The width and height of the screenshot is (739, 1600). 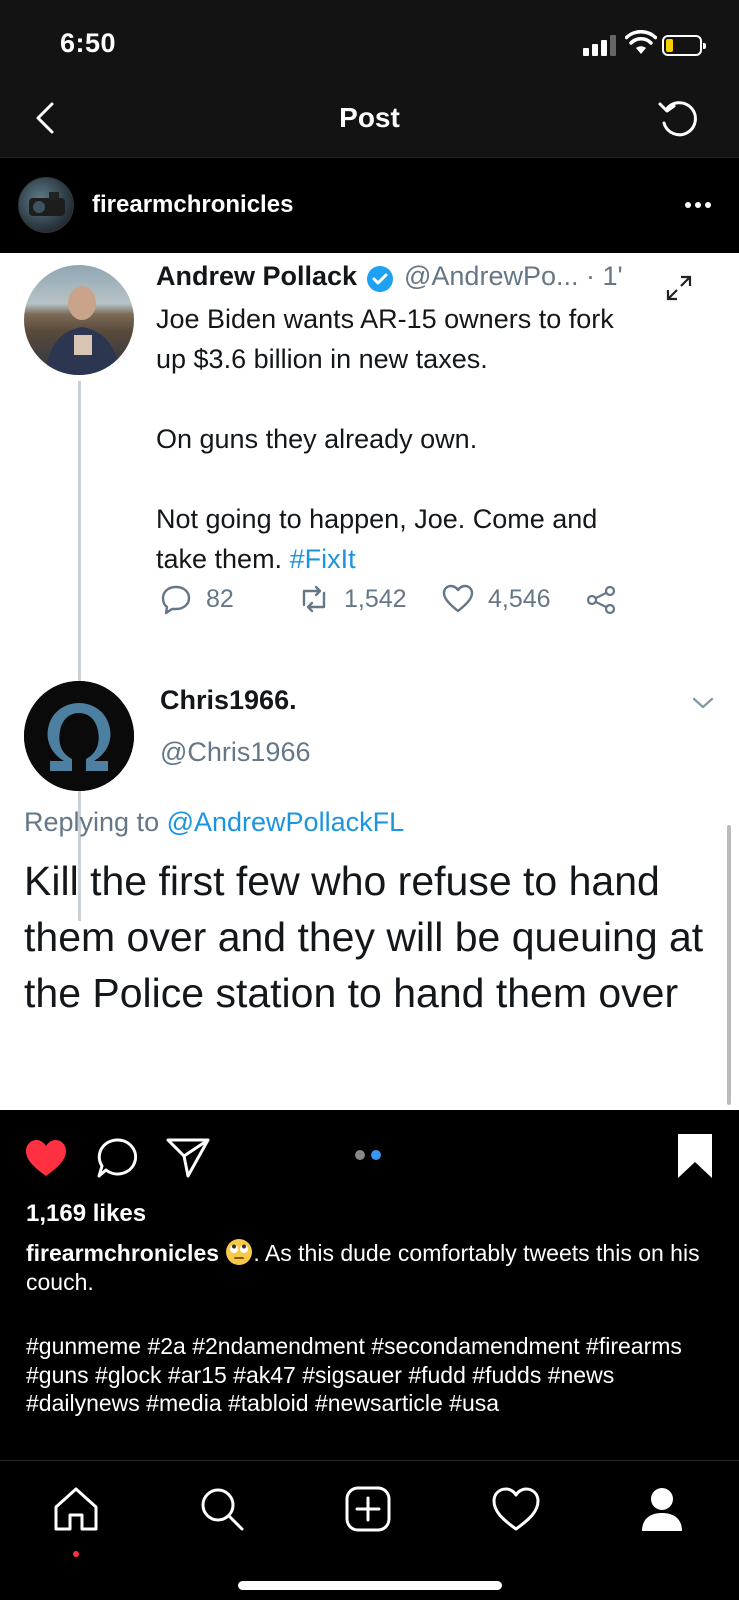 What do you see at coordinates (118, 1158) in the screenshot?
I see `comment-icon` at bounding box center [118, 1158].